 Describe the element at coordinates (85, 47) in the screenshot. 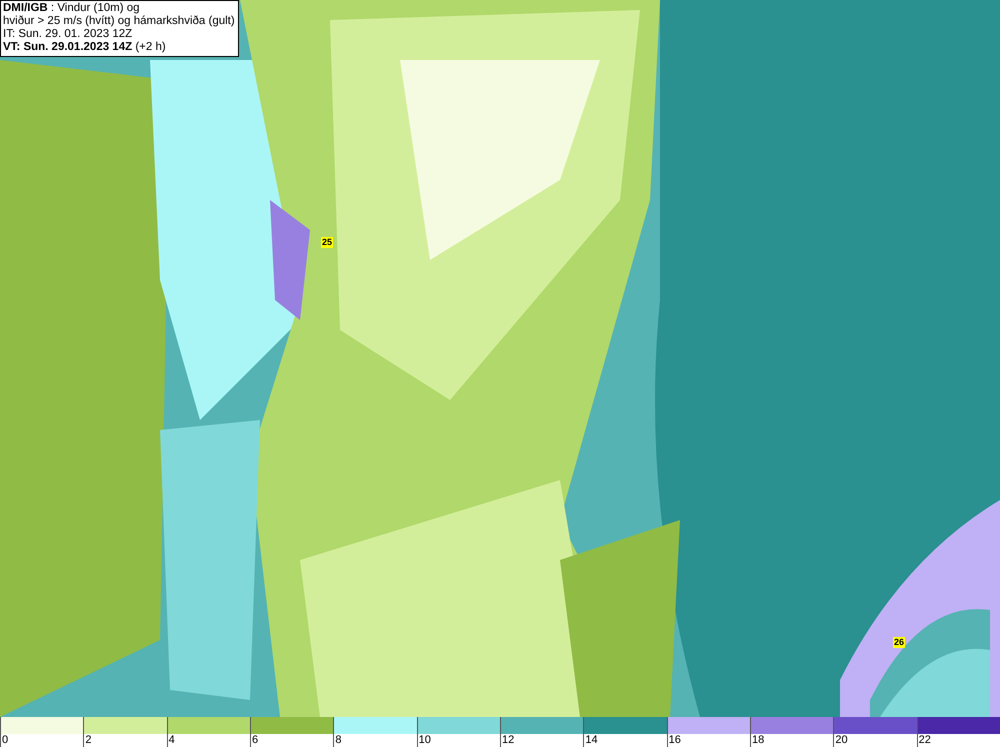

I see `info-text: VT: Sun. 29.01.2023 14Z (+2 h)` at that location.